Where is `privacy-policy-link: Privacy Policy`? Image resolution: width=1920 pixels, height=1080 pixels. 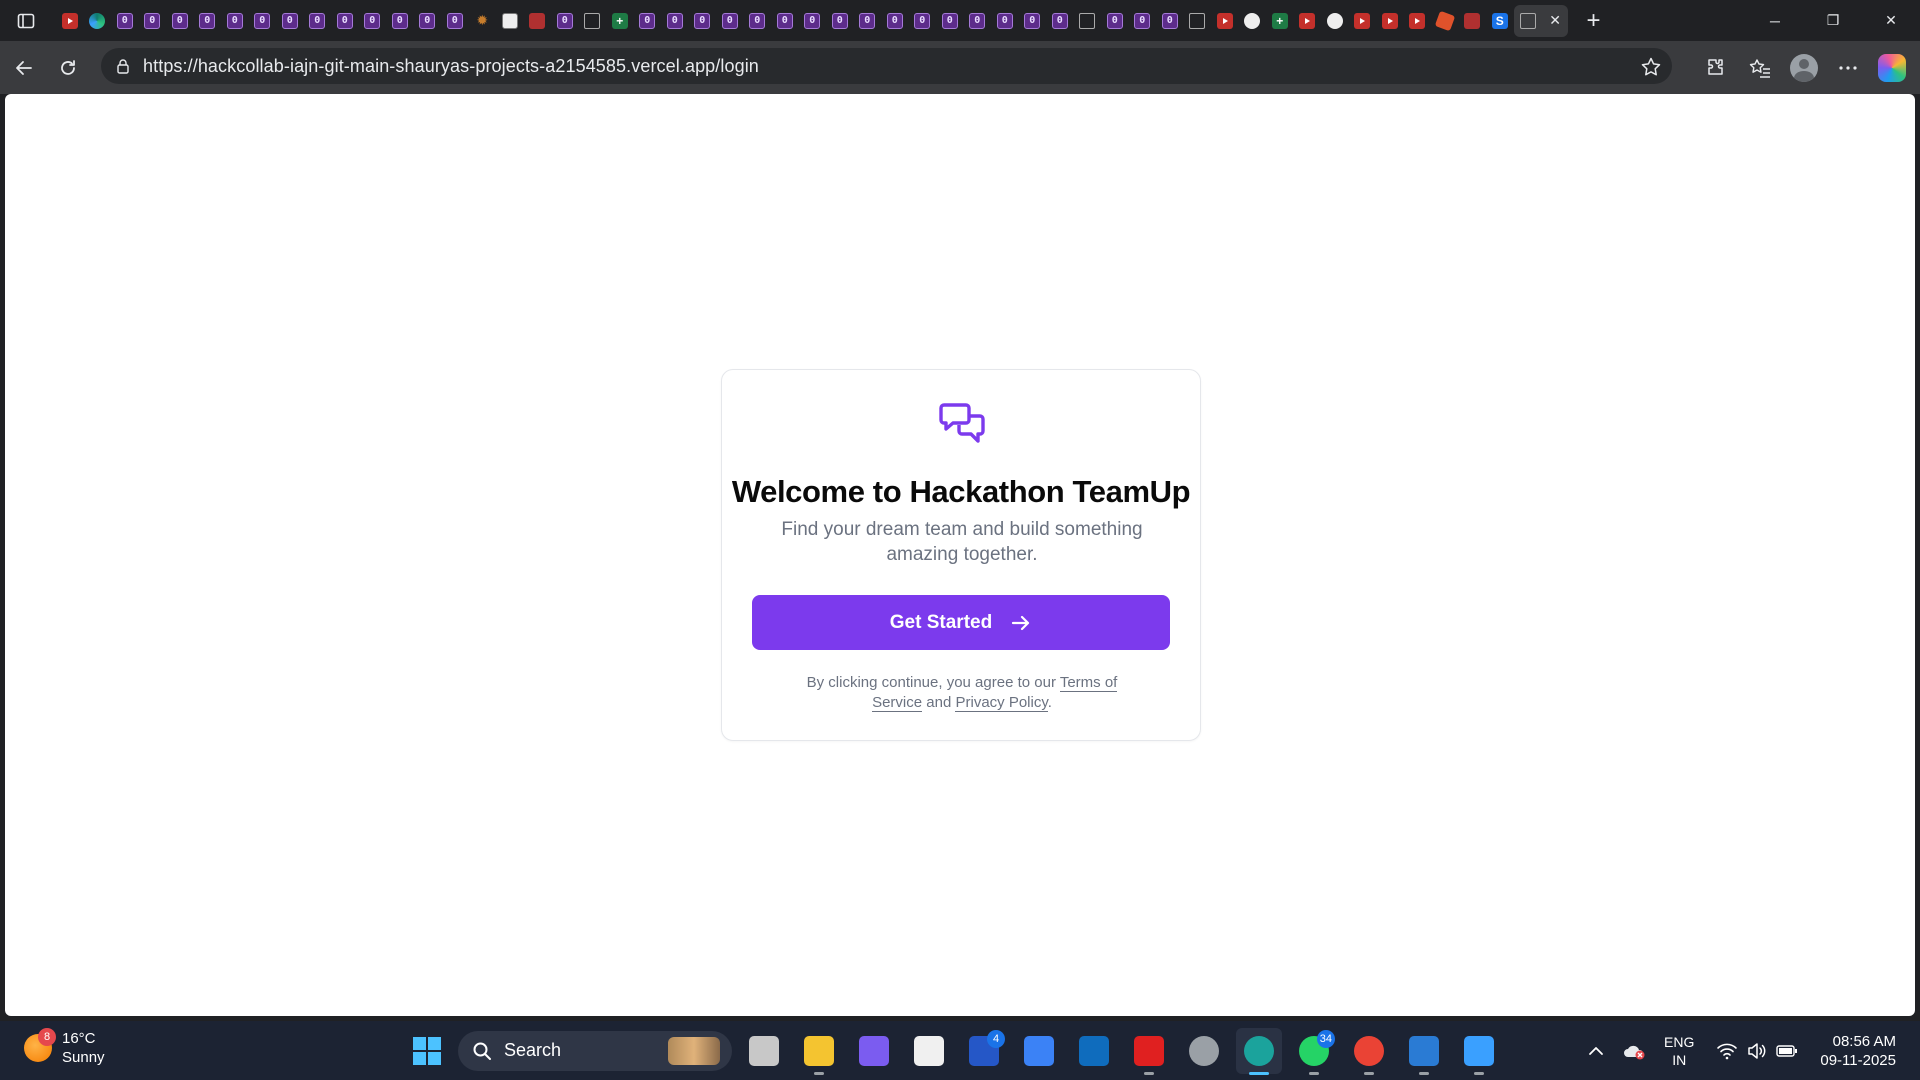 privacy-policy-link: Privacy Policy is located at coordinates (1001, 703).